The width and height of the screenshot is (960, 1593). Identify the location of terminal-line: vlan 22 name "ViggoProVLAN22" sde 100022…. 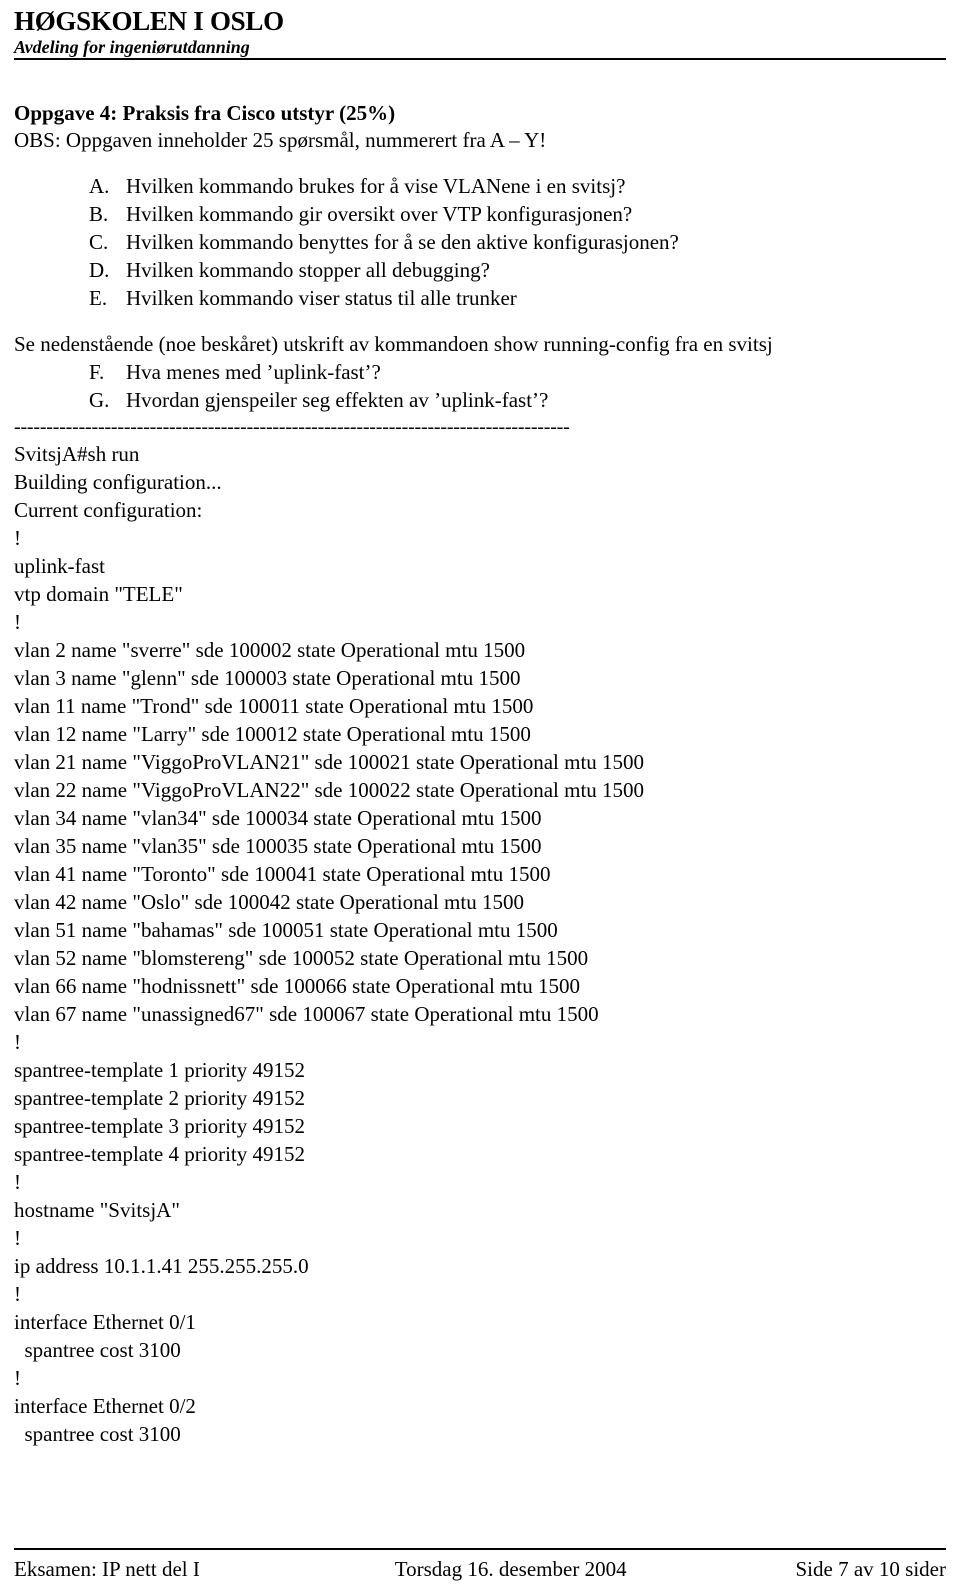
(329, 790).